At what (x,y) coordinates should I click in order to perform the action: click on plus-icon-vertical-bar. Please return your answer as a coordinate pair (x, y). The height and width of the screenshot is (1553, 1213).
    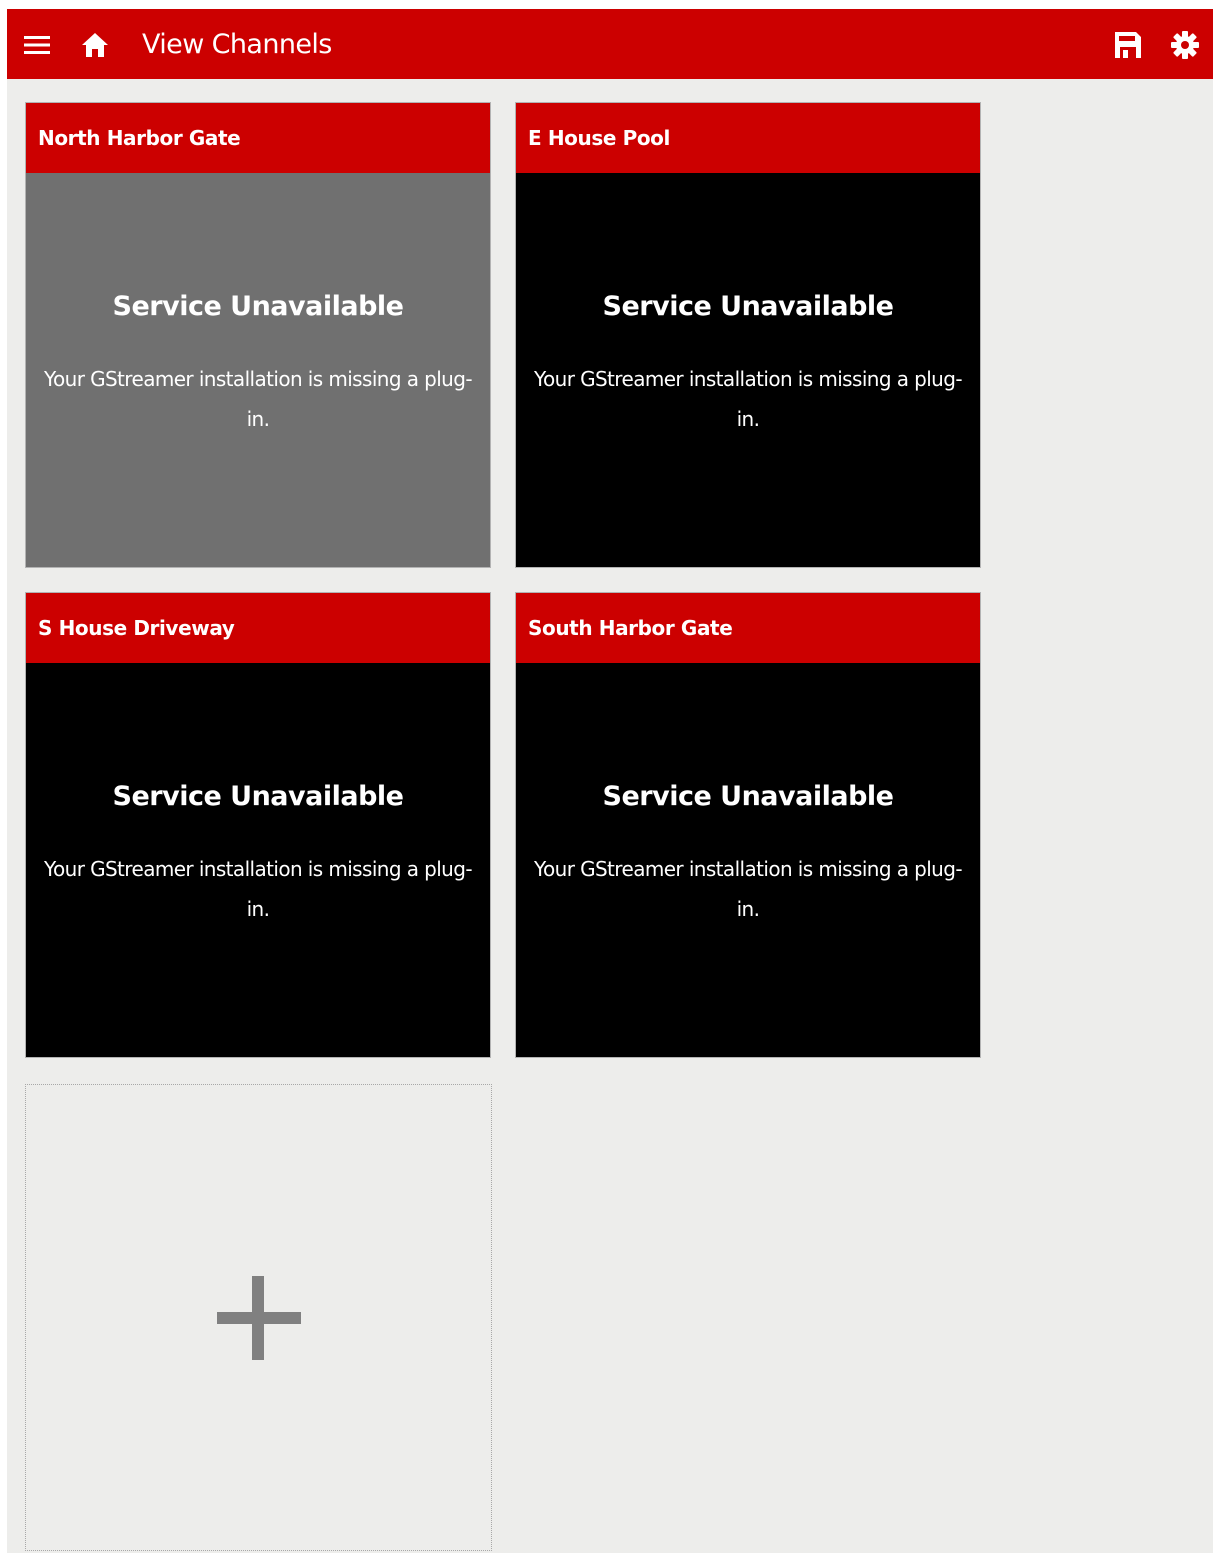
    Looking at the image, I should click on (258, 1318).